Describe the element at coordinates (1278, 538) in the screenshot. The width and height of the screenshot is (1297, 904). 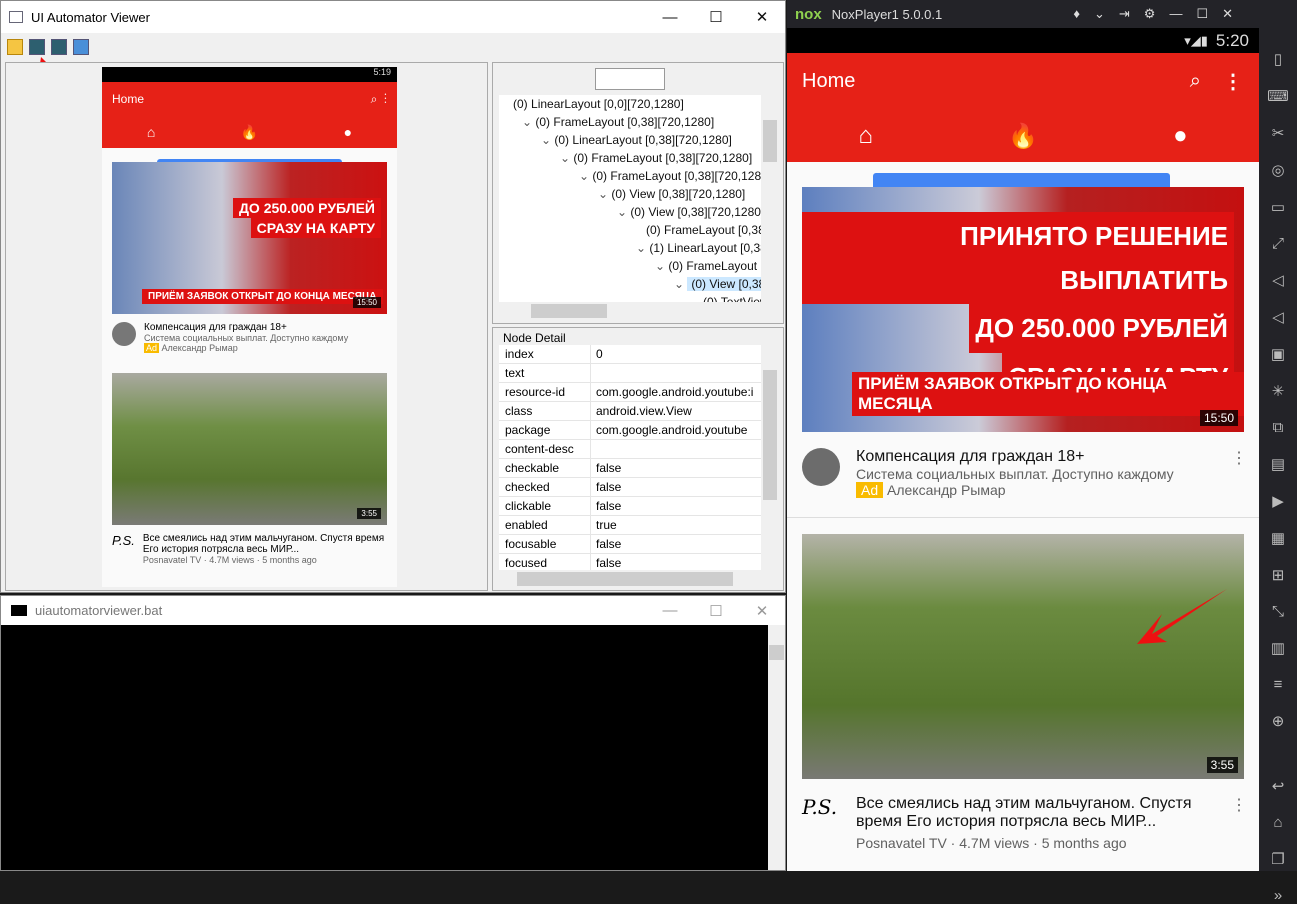
I see `toolbox-icon: ▦` at that location.